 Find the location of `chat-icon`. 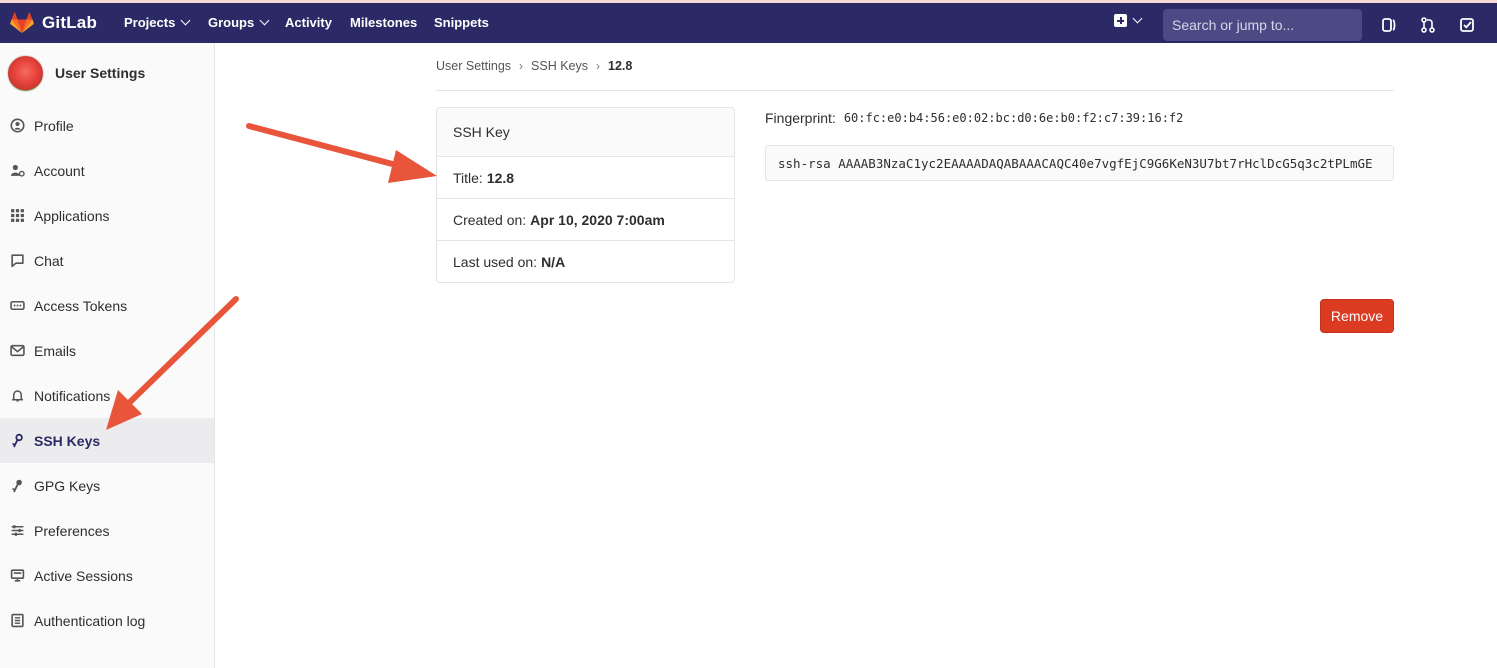

chat-icon is located at coordinates (17, 261).